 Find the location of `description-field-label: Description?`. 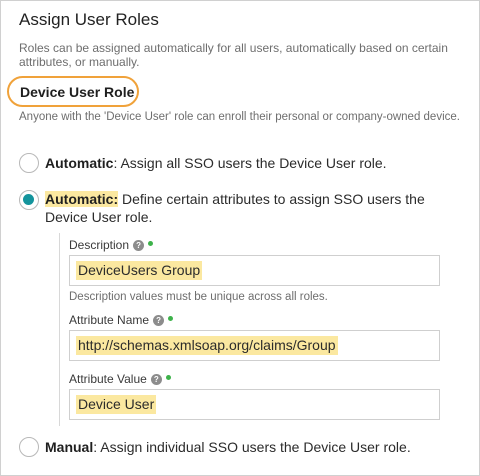

description-field-label: Description? is located at coordinates (111, 245).